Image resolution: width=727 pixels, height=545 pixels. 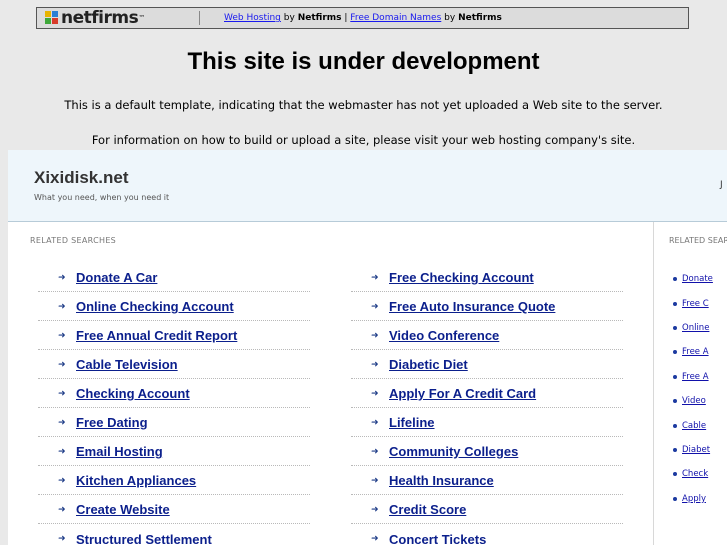 What do you see at coordinates (462, 393) in the screenshot?
I see `related-search-link: Apply For A Credit Card` at bounding box center [462, 393].